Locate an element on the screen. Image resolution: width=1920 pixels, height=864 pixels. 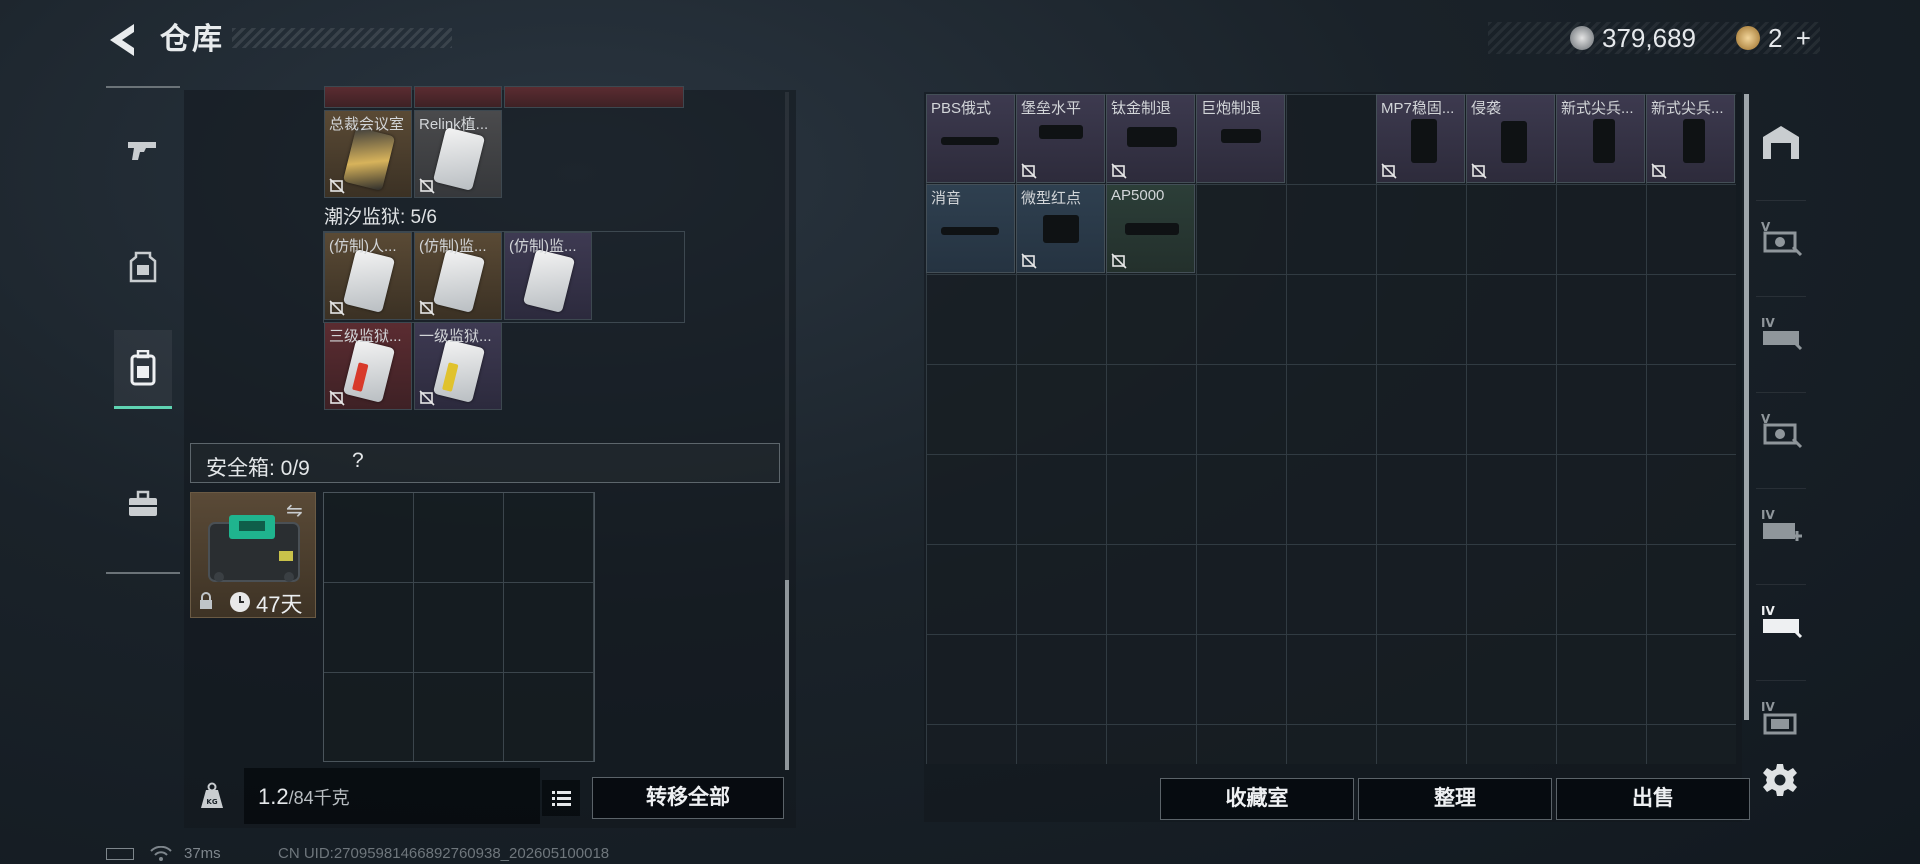
silver-coin-icon is located at coordinates (1582, 38).